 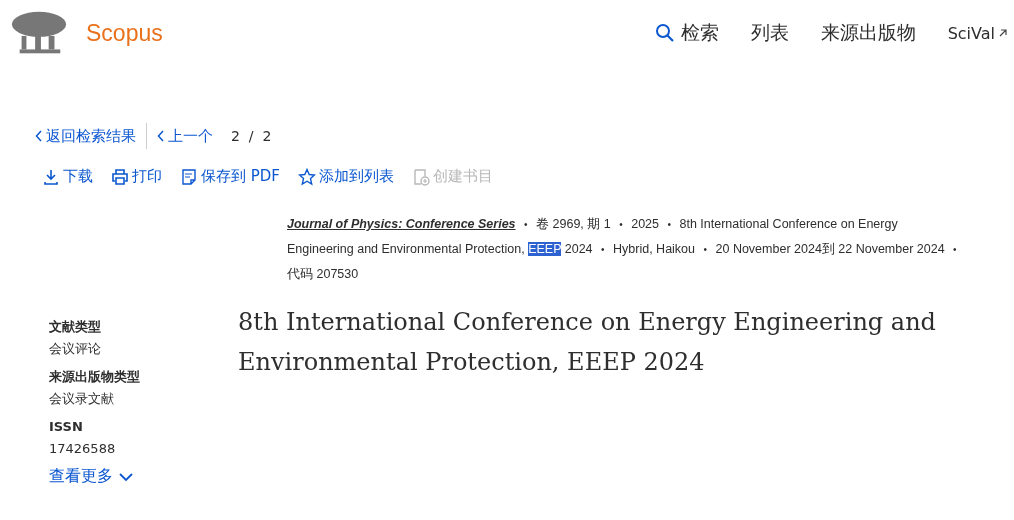 I want to click on back-link: 返回检索结果, so click(x=85, y=136).